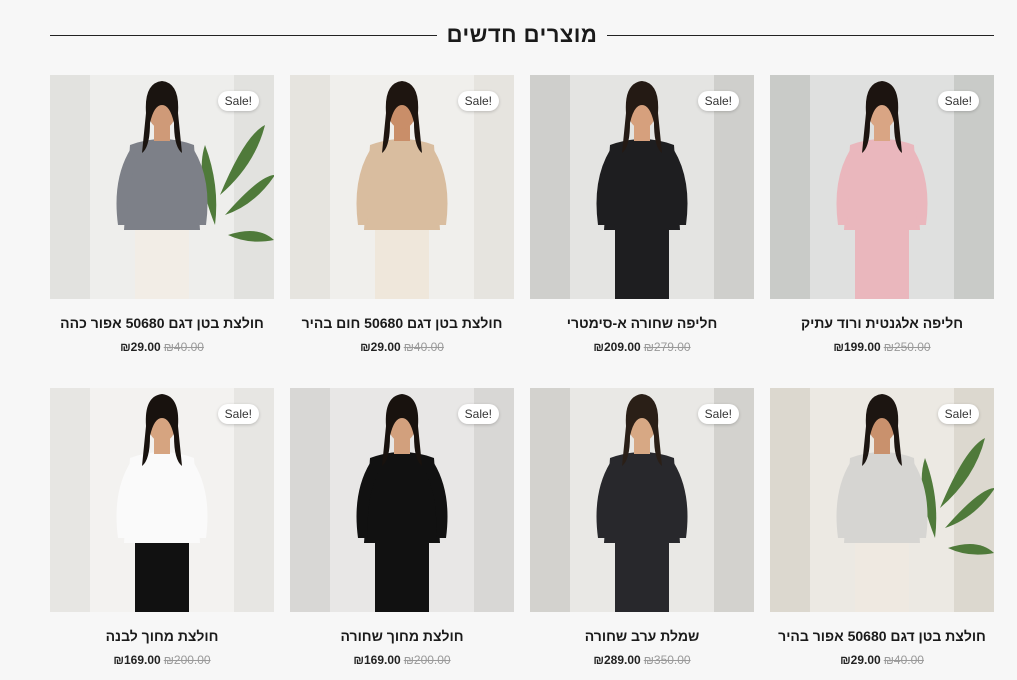 This screenshot has height=680, width=1017. What do you see at coordinates (881, 347) in the screenshot?
I see `product-price: ₪199.00 ₪250.00` at bounding box center [881, 347].